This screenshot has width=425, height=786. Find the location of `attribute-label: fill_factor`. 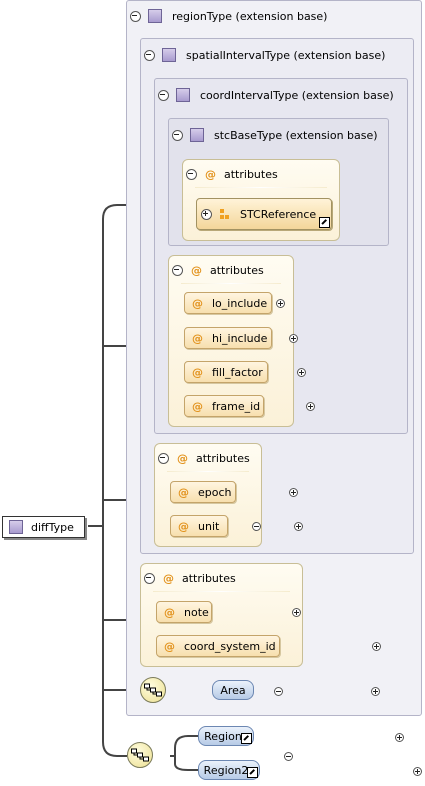

attribute-label: fill_factor is located at coordinates (237, 372).